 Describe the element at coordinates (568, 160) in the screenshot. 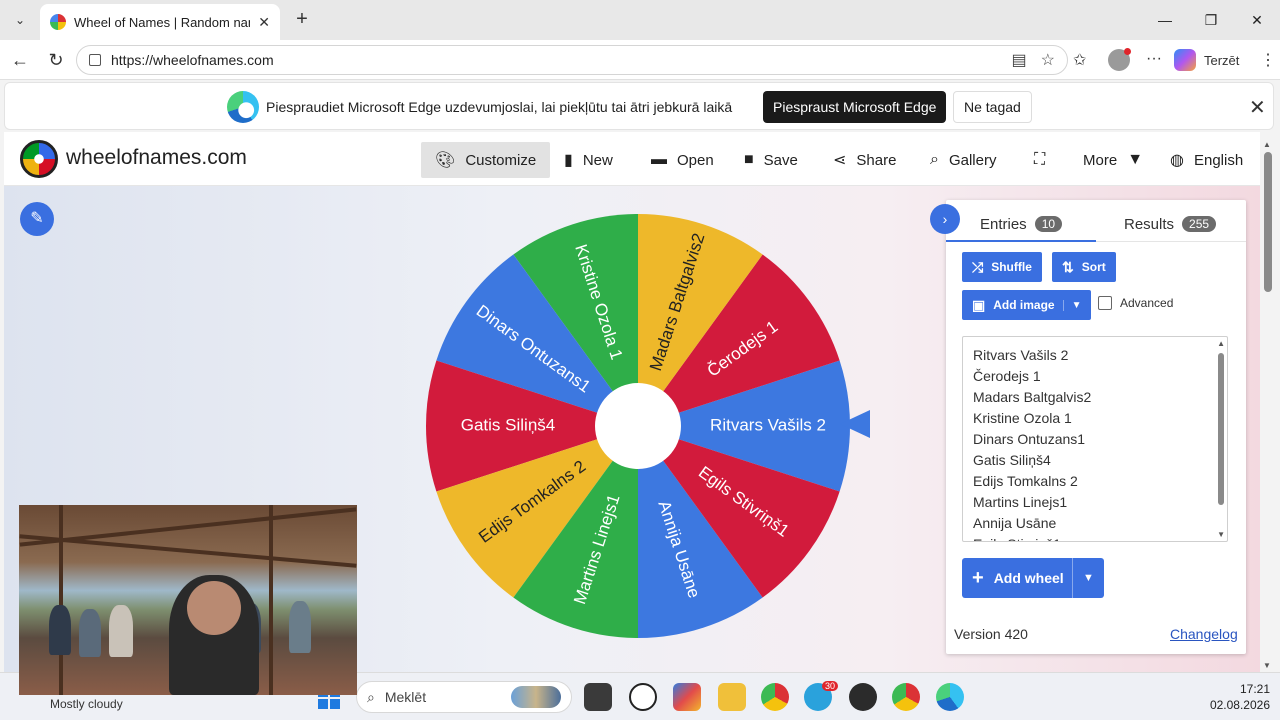

I see `file-icon: ▮` at that location.